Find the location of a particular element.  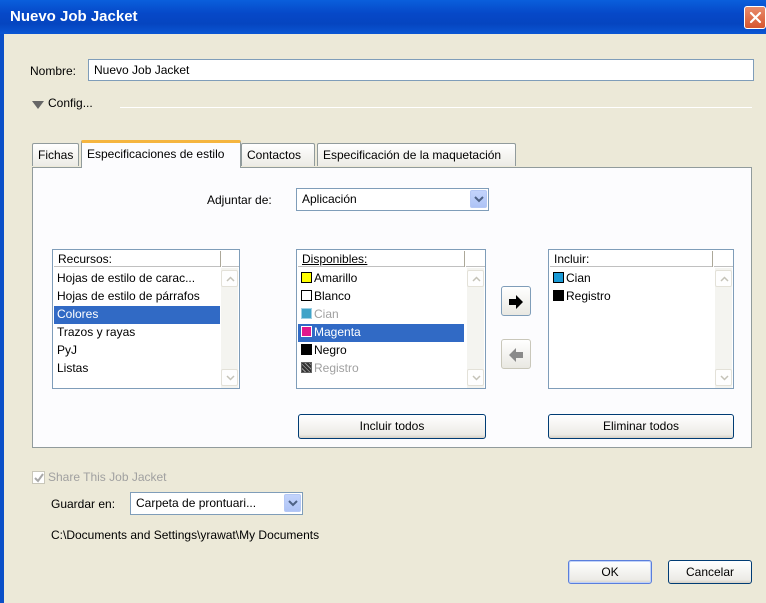

name-input: Nuevo Job Jacket is located at coordinates (421, 70).